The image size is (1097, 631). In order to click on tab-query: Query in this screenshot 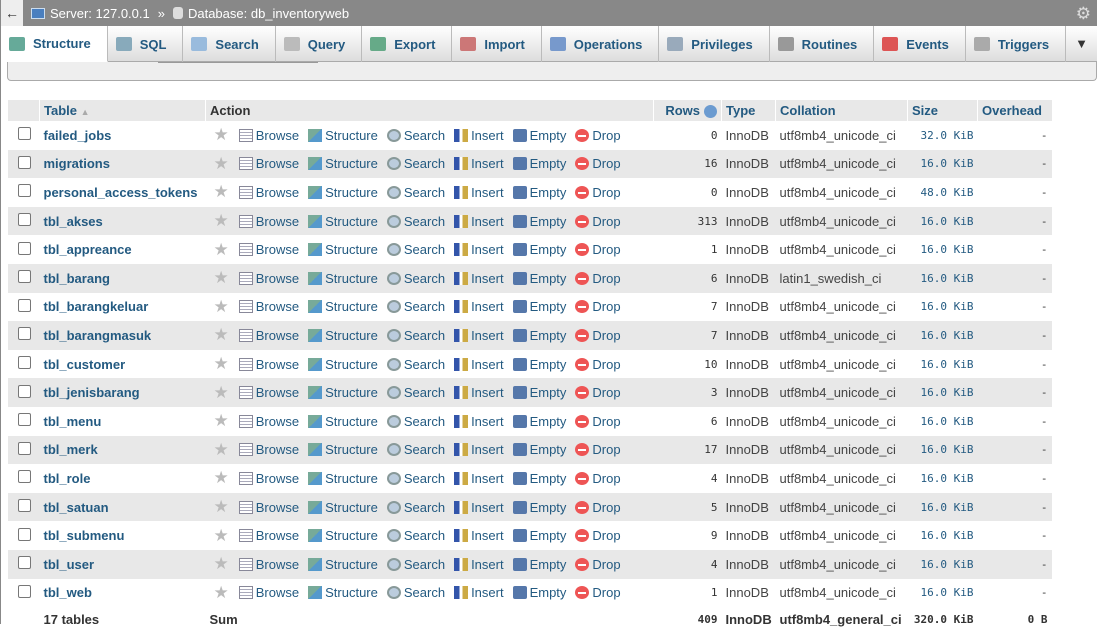, I will do `click(319, 44)`.